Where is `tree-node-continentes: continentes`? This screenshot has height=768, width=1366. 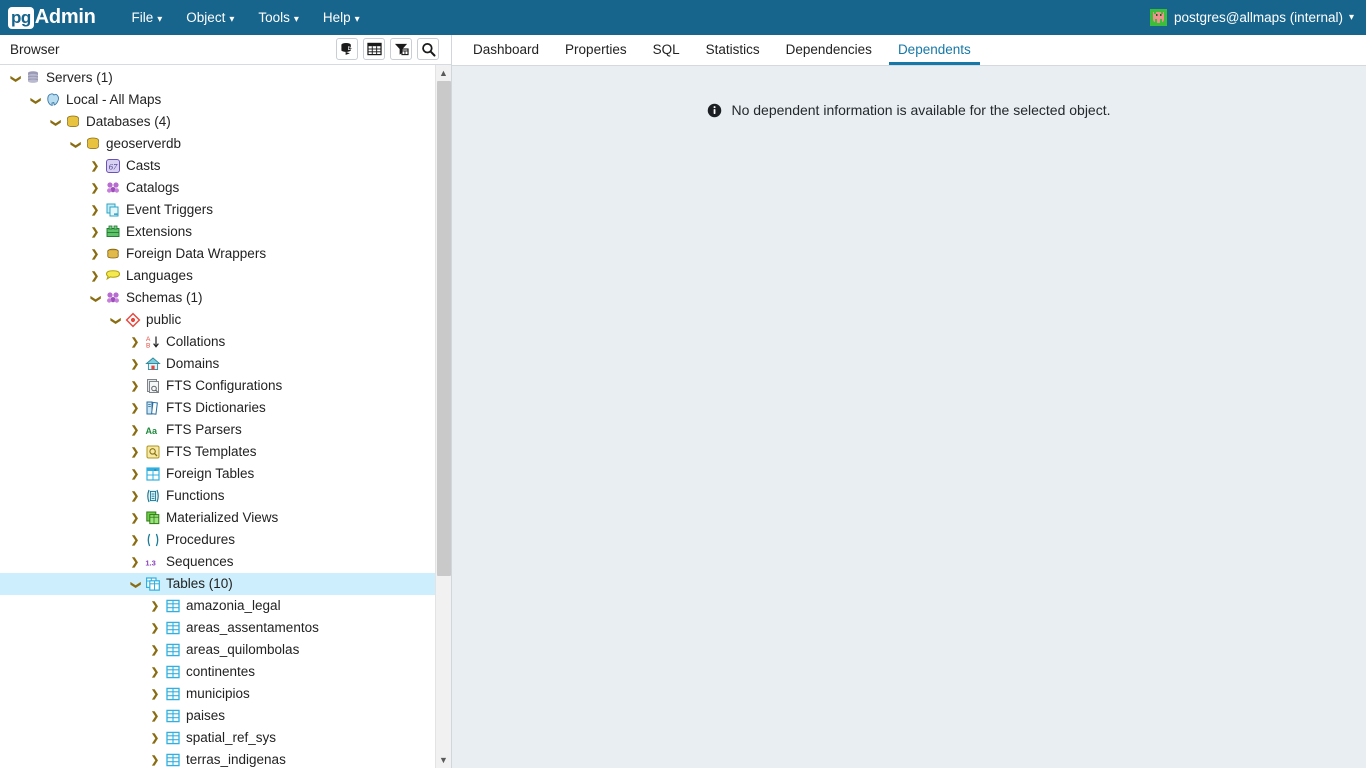
tree-node-continentes: continentes is located at coordinates (225, 672).